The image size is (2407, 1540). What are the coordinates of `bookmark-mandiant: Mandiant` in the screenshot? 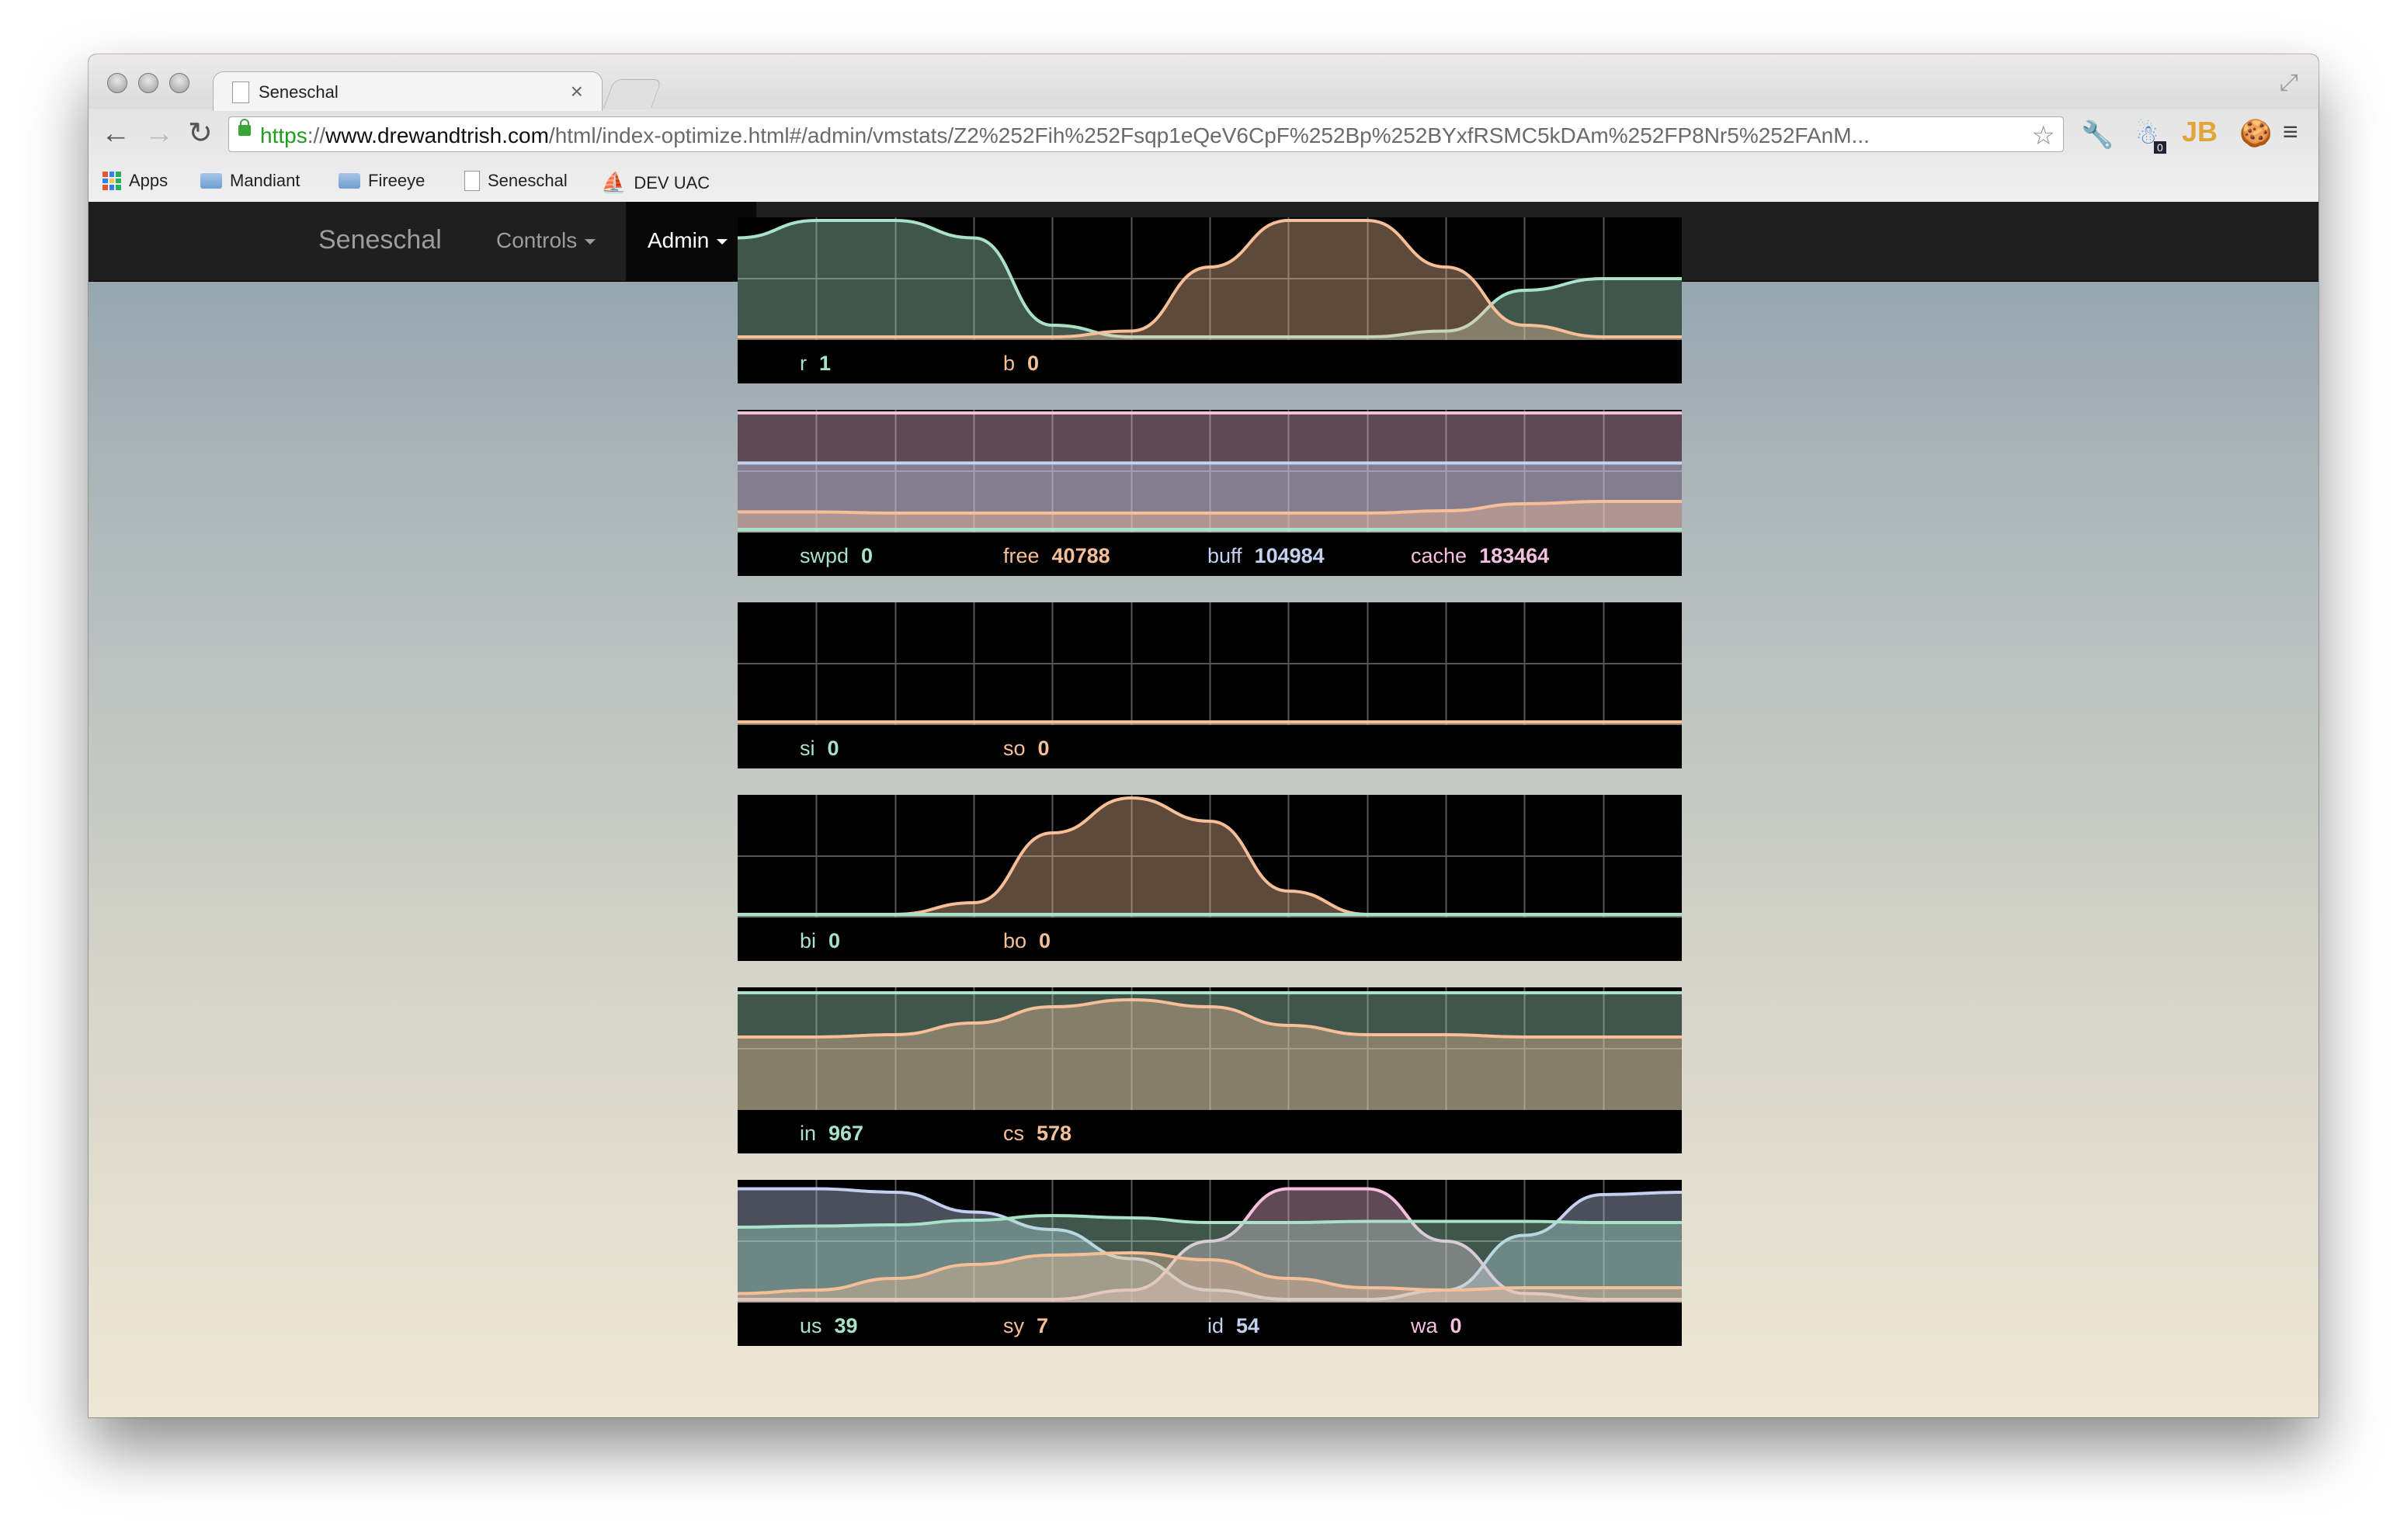 It's located at (250, 181).